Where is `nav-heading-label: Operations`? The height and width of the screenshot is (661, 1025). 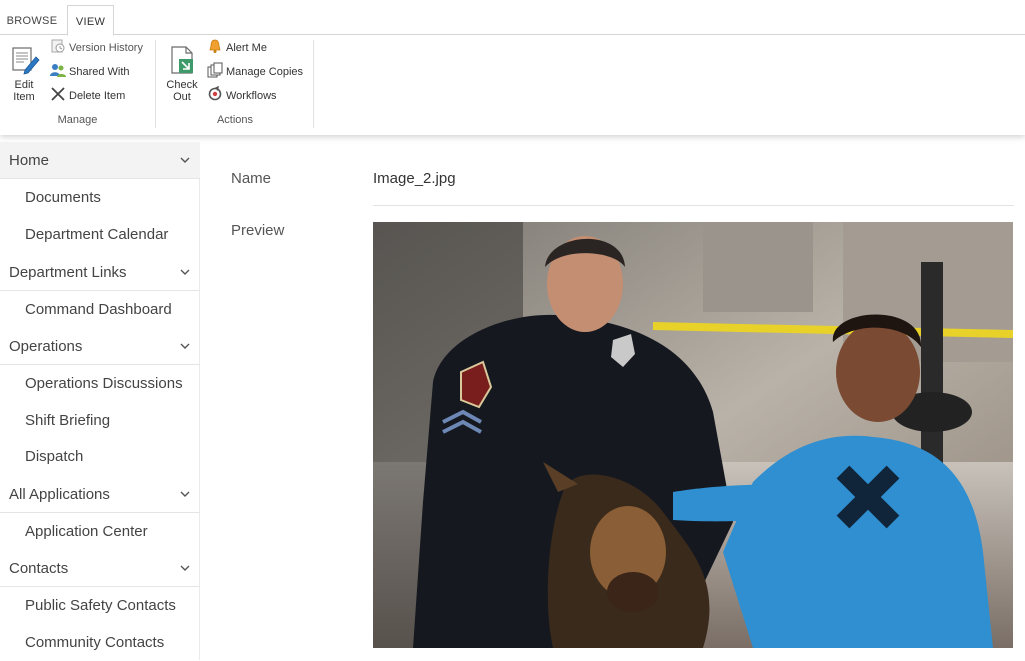
nav-heading-label: Operations is located at coordinates (46, 346).